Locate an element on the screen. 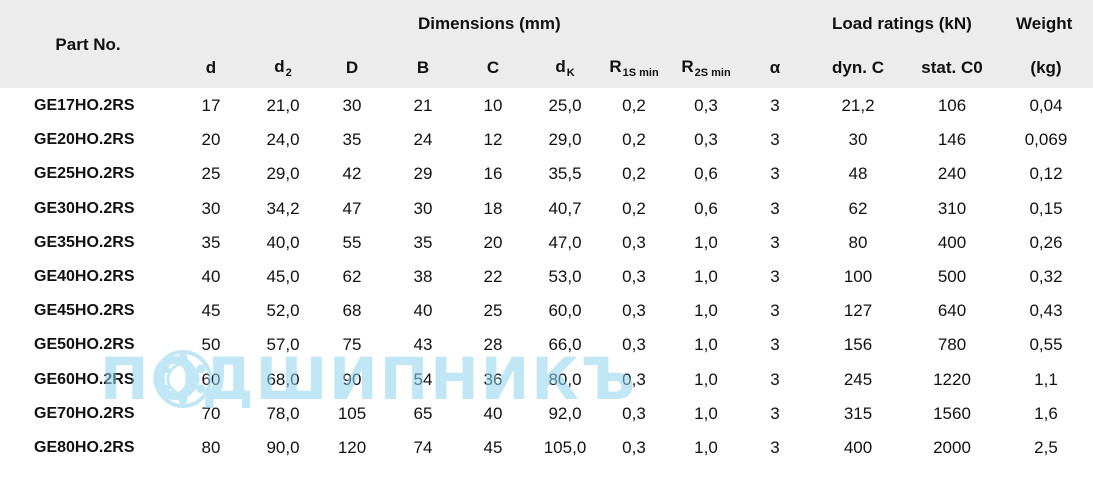  column-header: D is located at coordinates (352, 68).